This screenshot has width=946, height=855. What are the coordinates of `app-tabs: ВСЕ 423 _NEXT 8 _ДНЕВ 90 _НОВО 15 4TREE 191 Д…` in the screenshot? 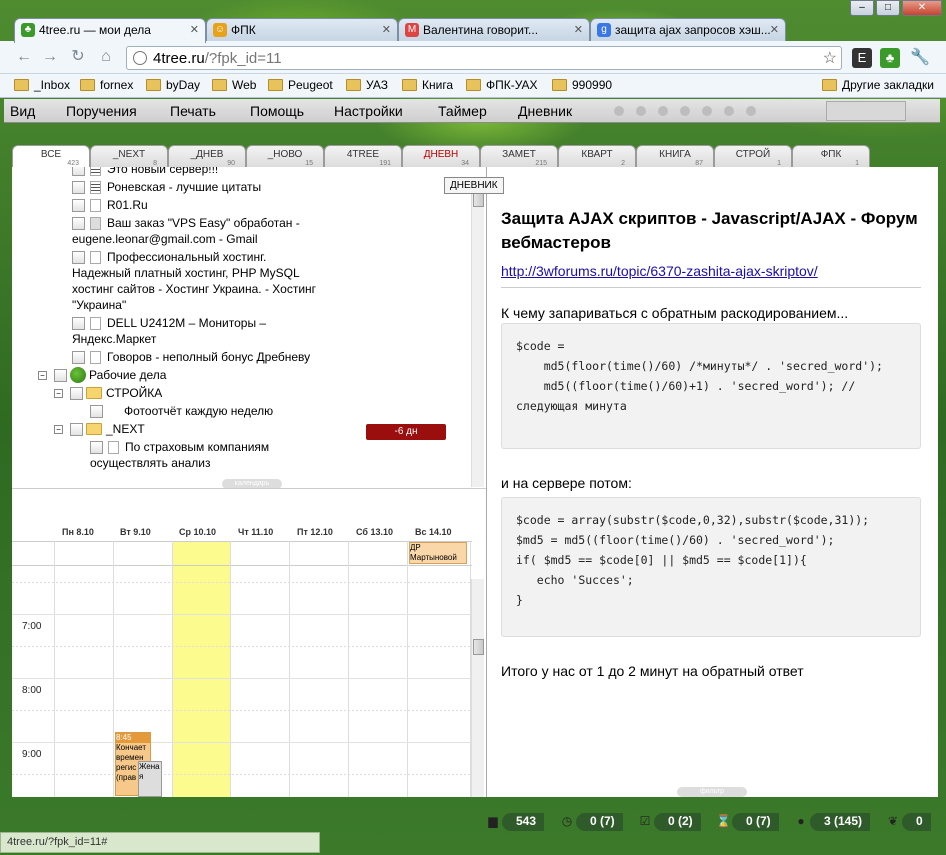 It's located at (472, 156).